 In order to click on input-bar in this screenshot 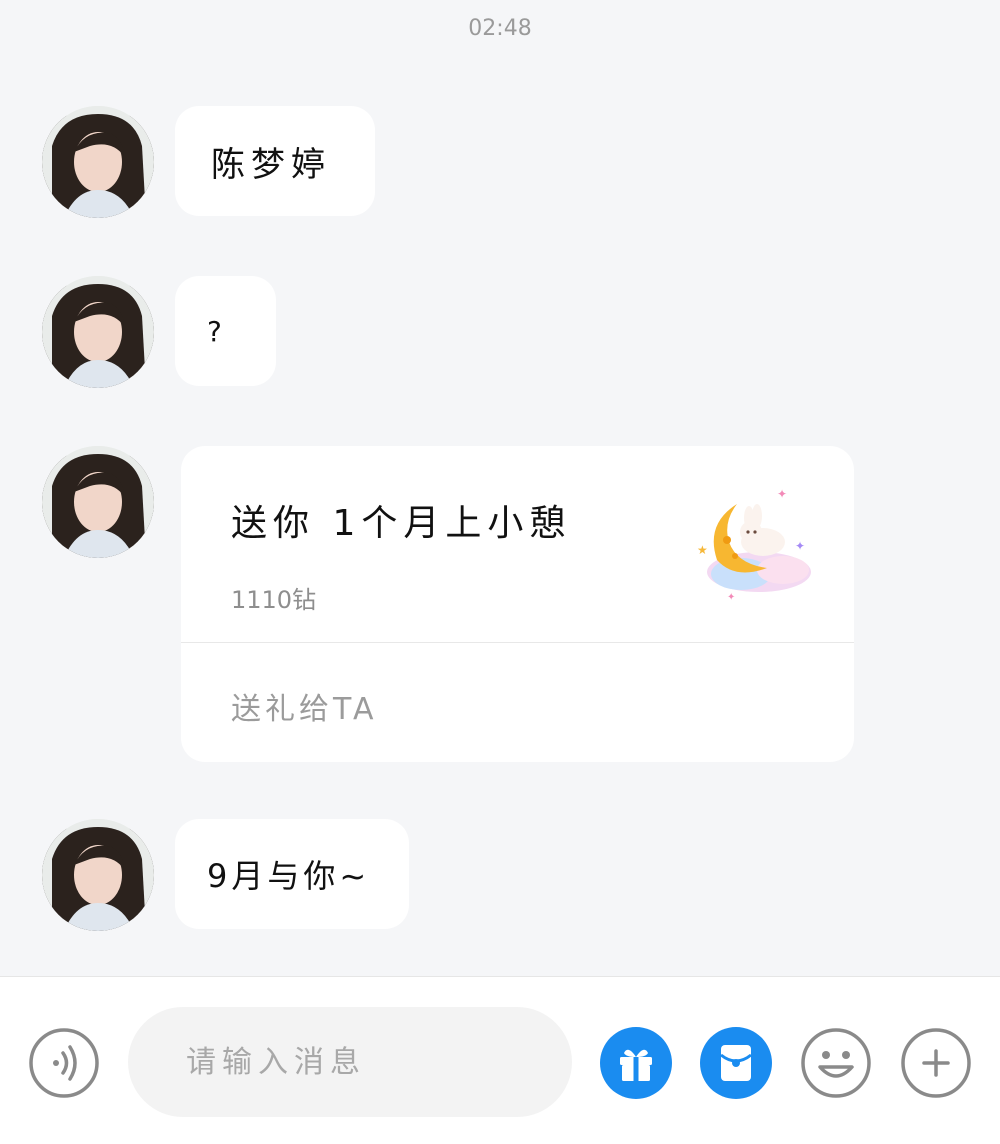, I will do `click(500, 1060)`.